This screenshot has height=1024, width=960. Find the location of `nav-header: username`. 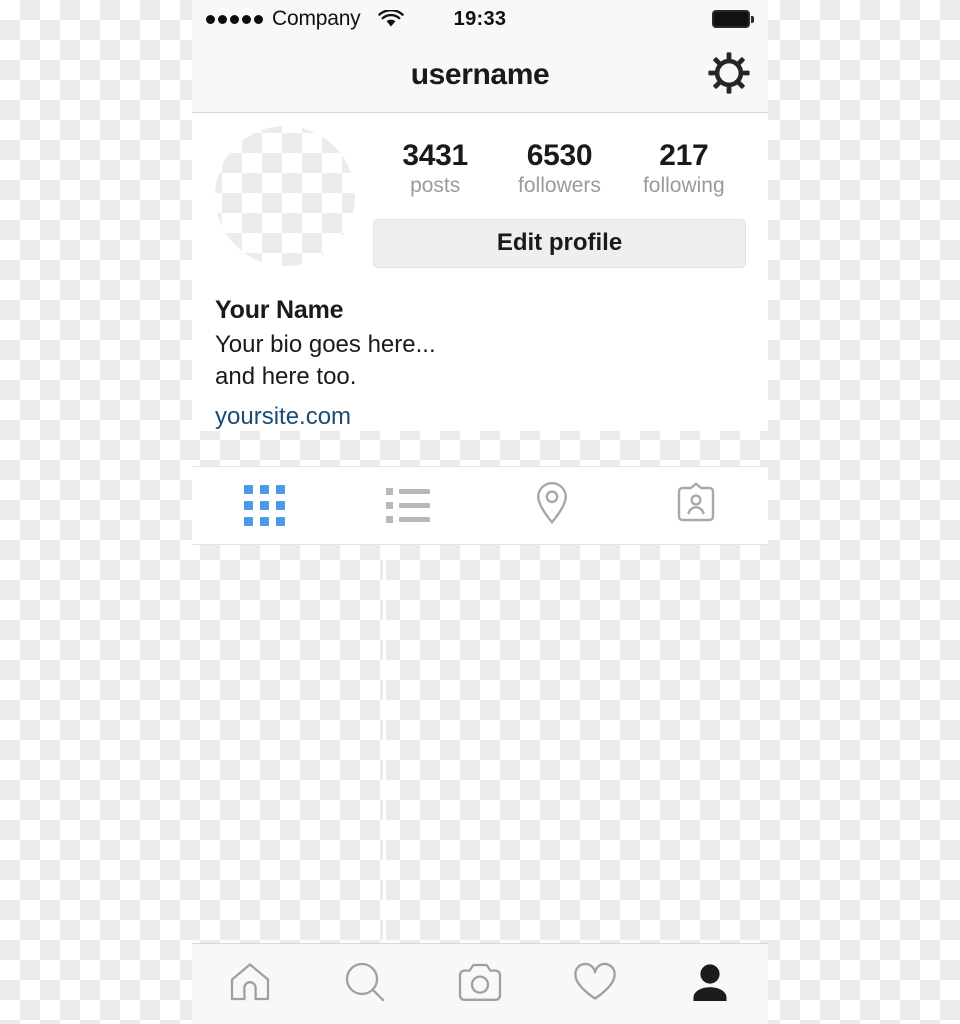

nav-header: username is located at coordinates (480, 75).